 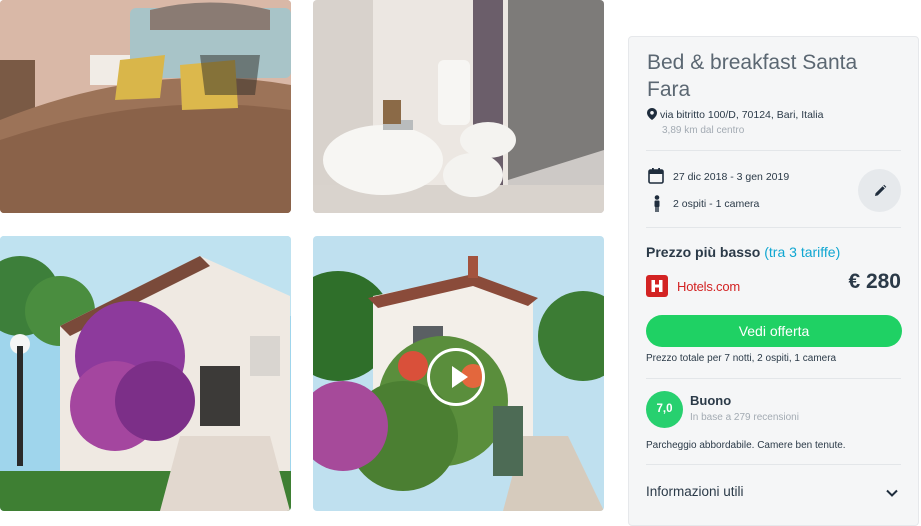 What do you see at coordinates (892, 493) in the screenshot?
I see `chevron-down-icon` at bounding box center [892, 493].